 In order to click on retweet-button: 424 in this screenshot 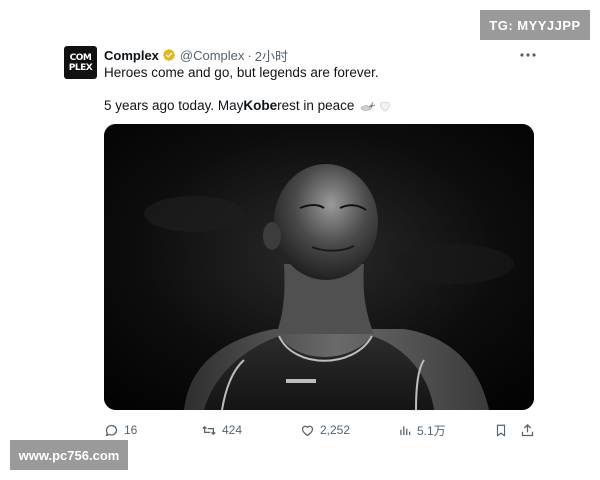, I will do `click(221, 430)`.